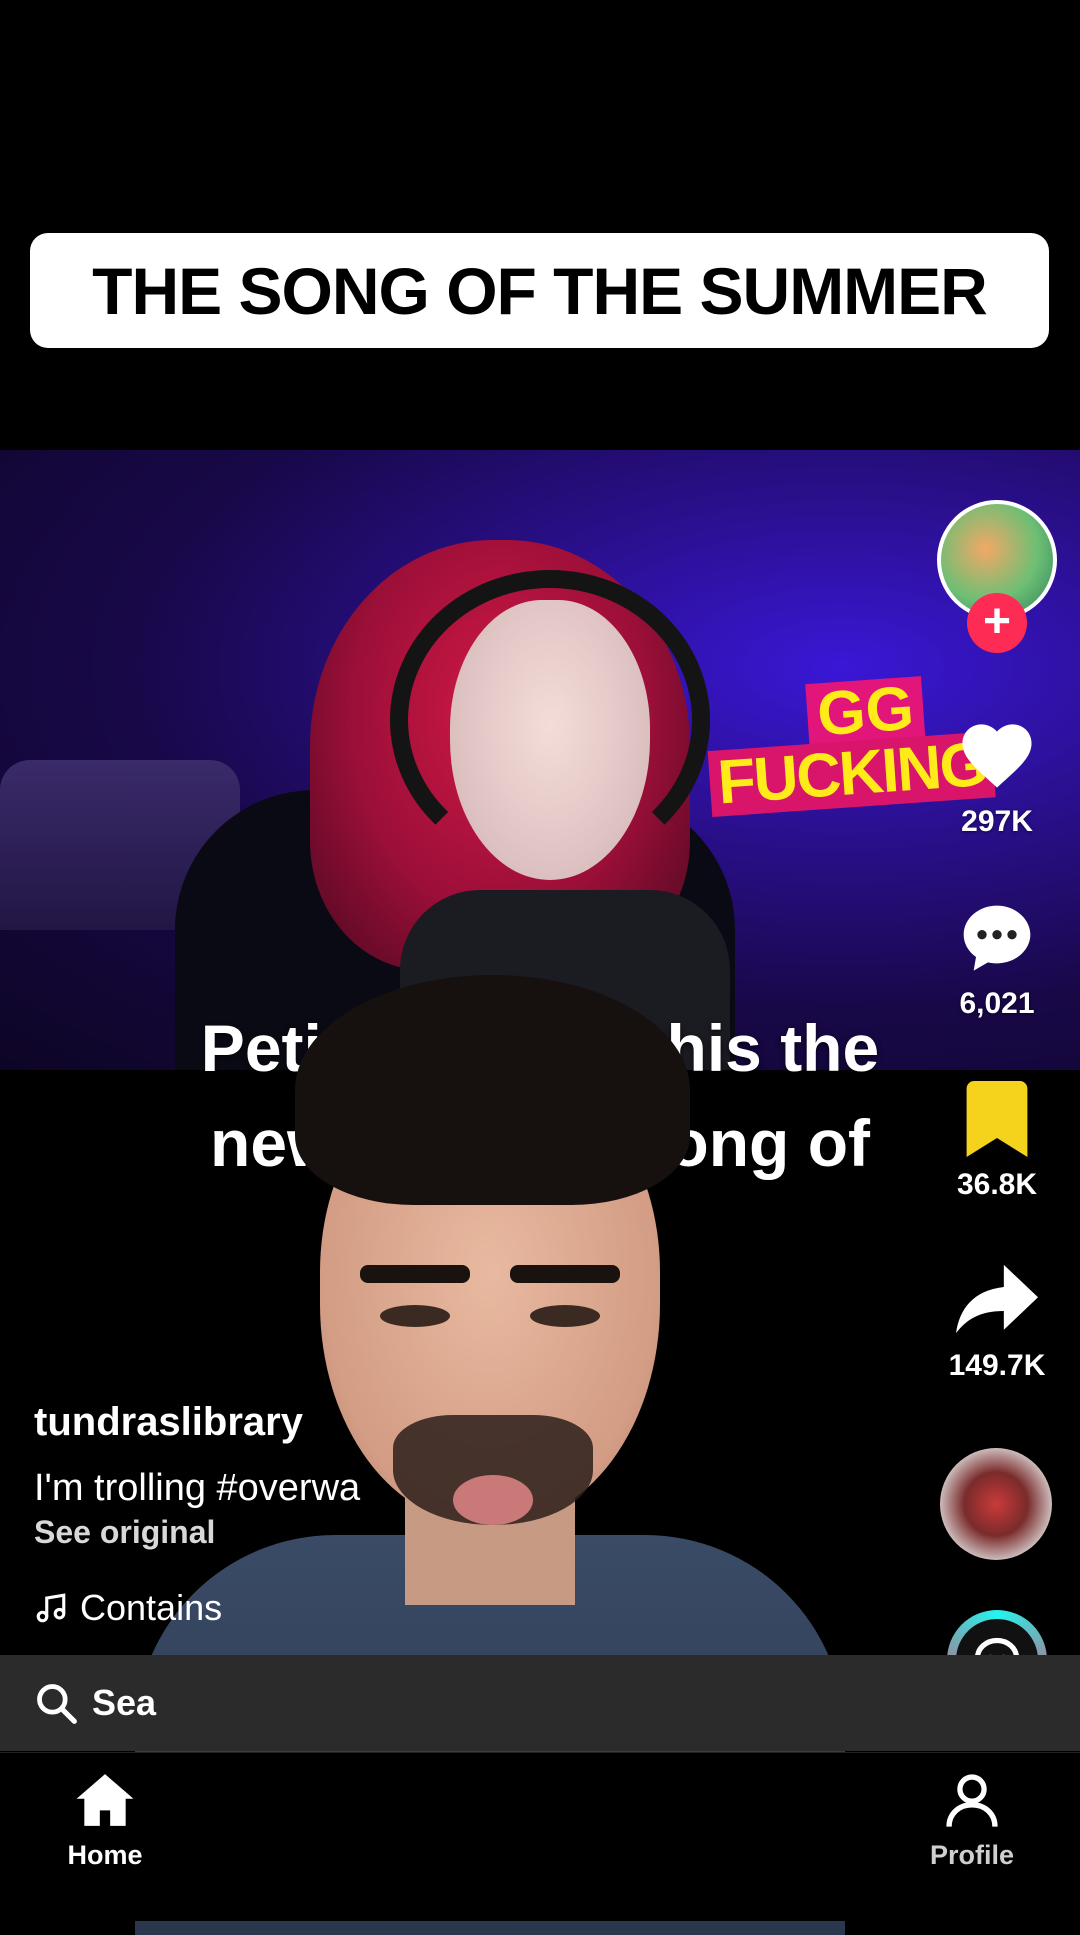  I want to click on like-count: 297K, so click(997, 821).